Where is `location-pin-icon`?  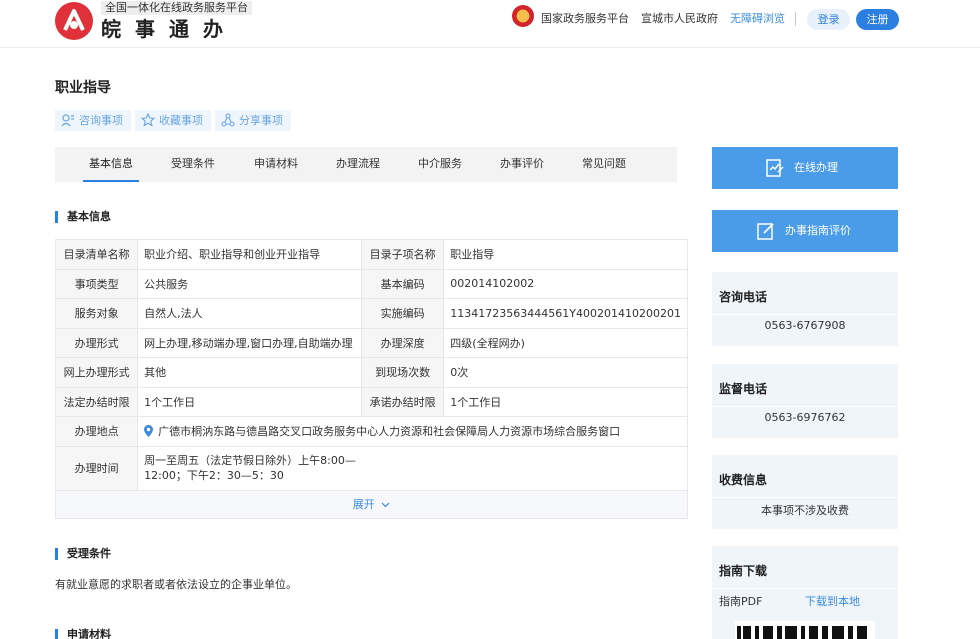 location-pin-icon is located at coordinates (149, 431).